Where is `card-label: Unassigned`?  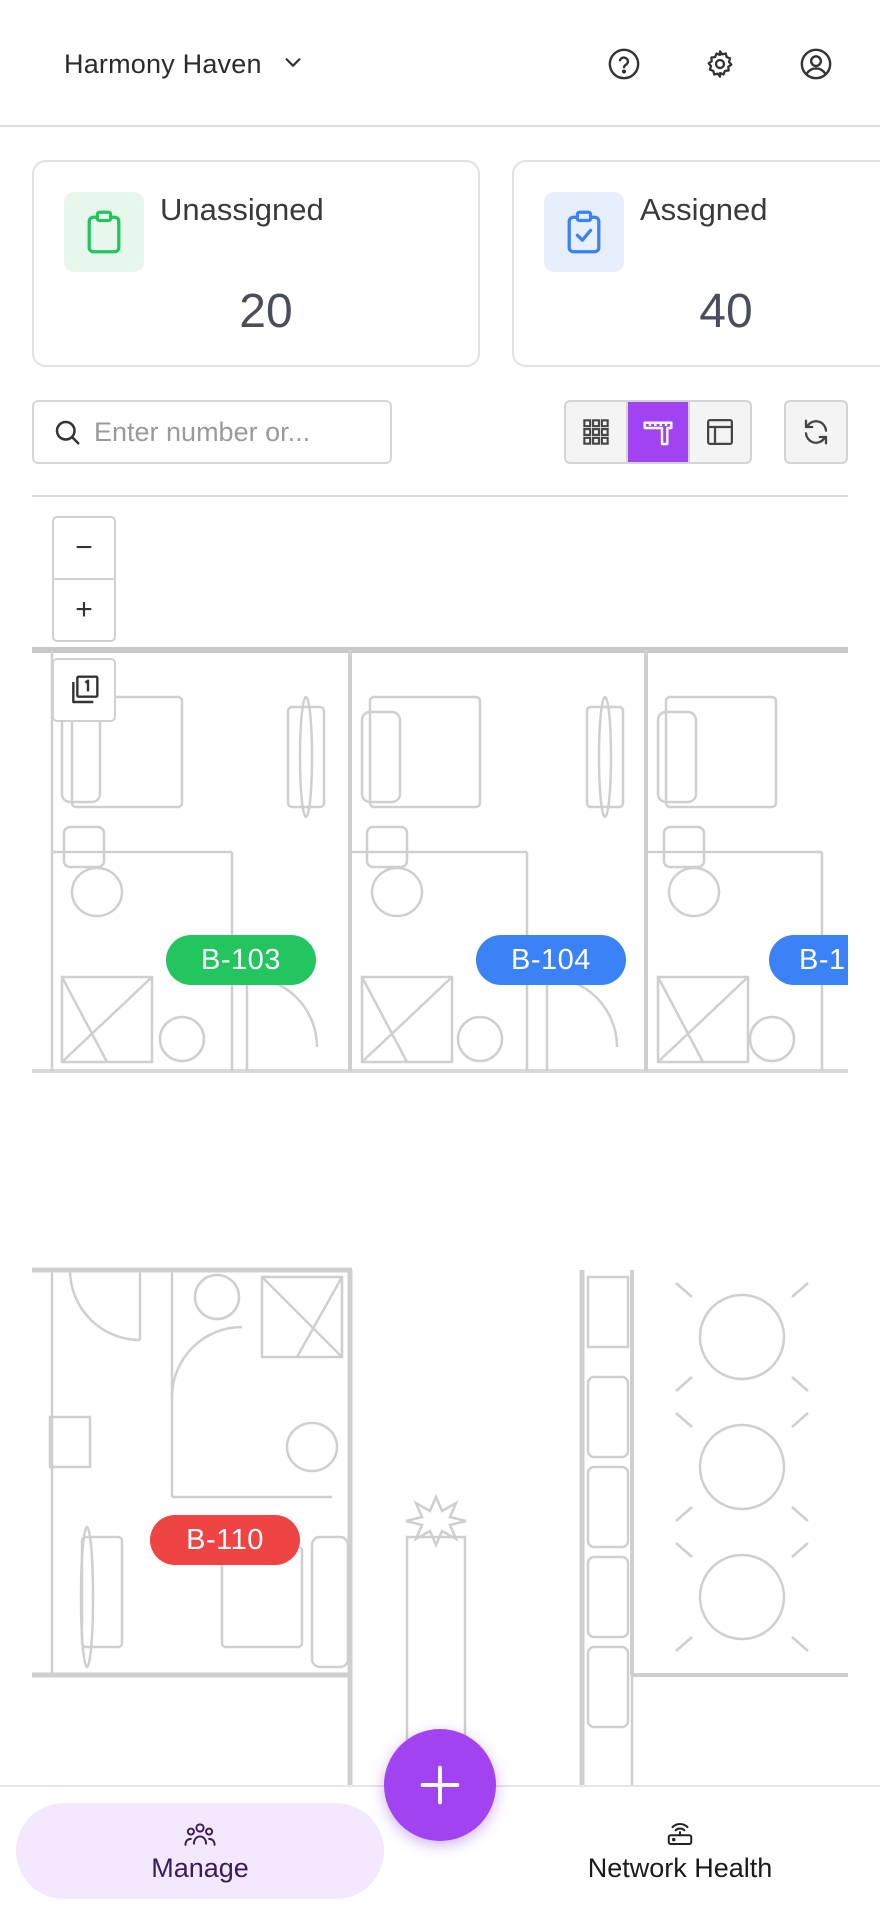 card-label: Unassigned is located at coordinates (242, 209).